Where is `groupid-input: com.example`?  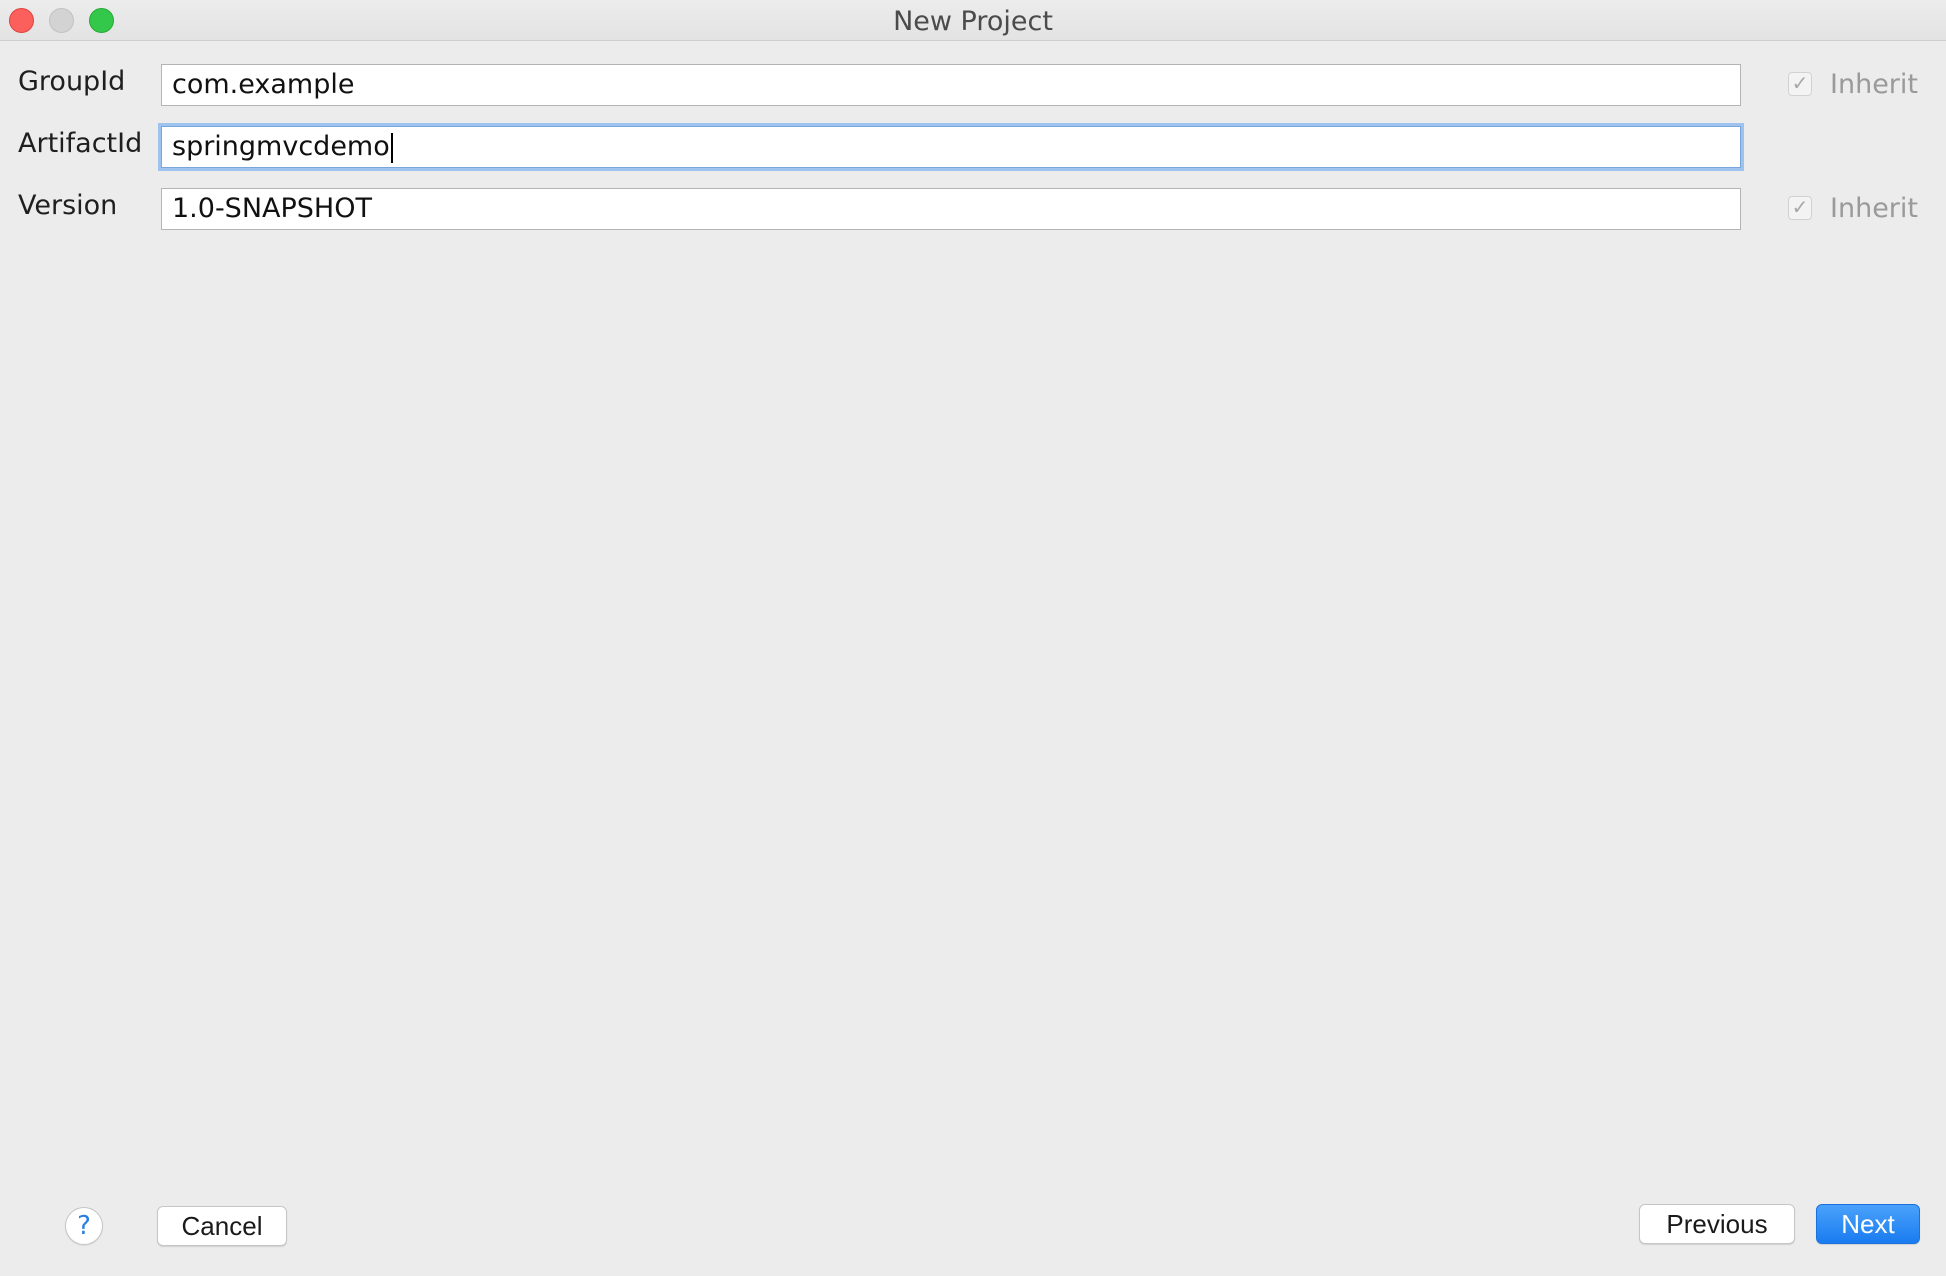 groupid-input: com.example is located at coordinates (951, 85).